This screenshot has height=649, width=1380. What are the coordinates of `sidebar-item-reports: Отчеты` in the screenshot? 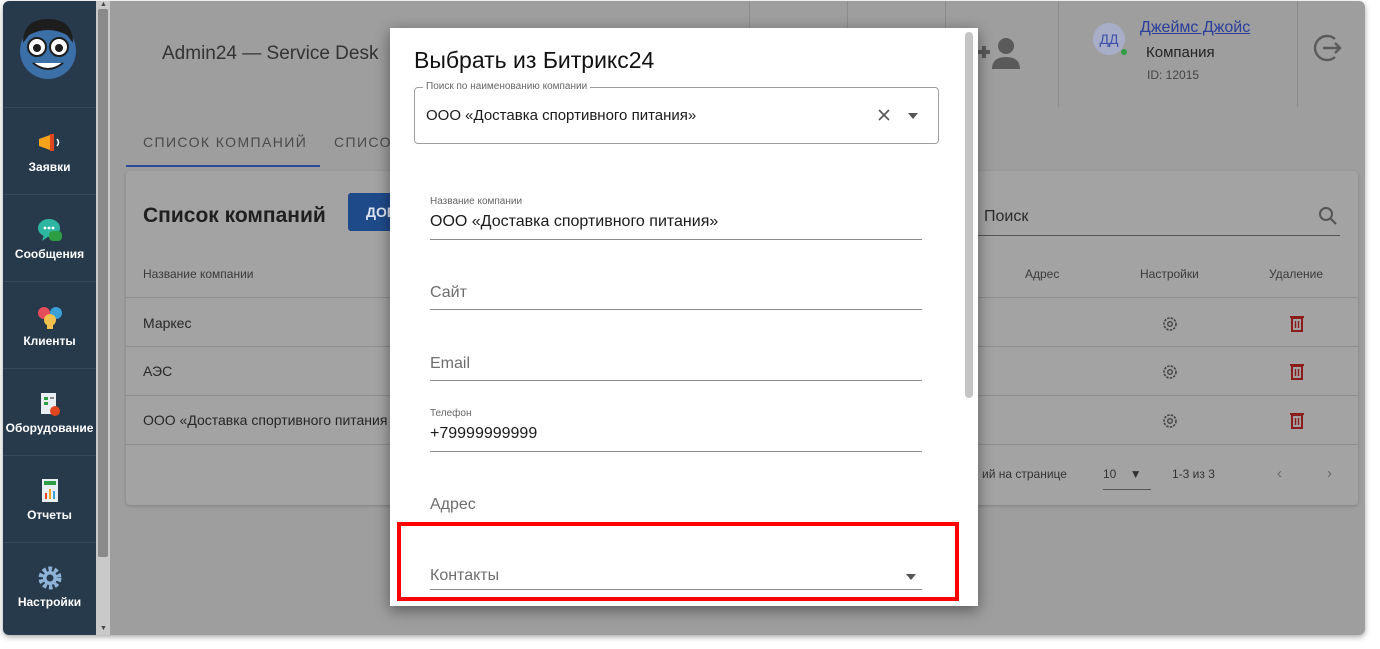 It's located at (49, 498).